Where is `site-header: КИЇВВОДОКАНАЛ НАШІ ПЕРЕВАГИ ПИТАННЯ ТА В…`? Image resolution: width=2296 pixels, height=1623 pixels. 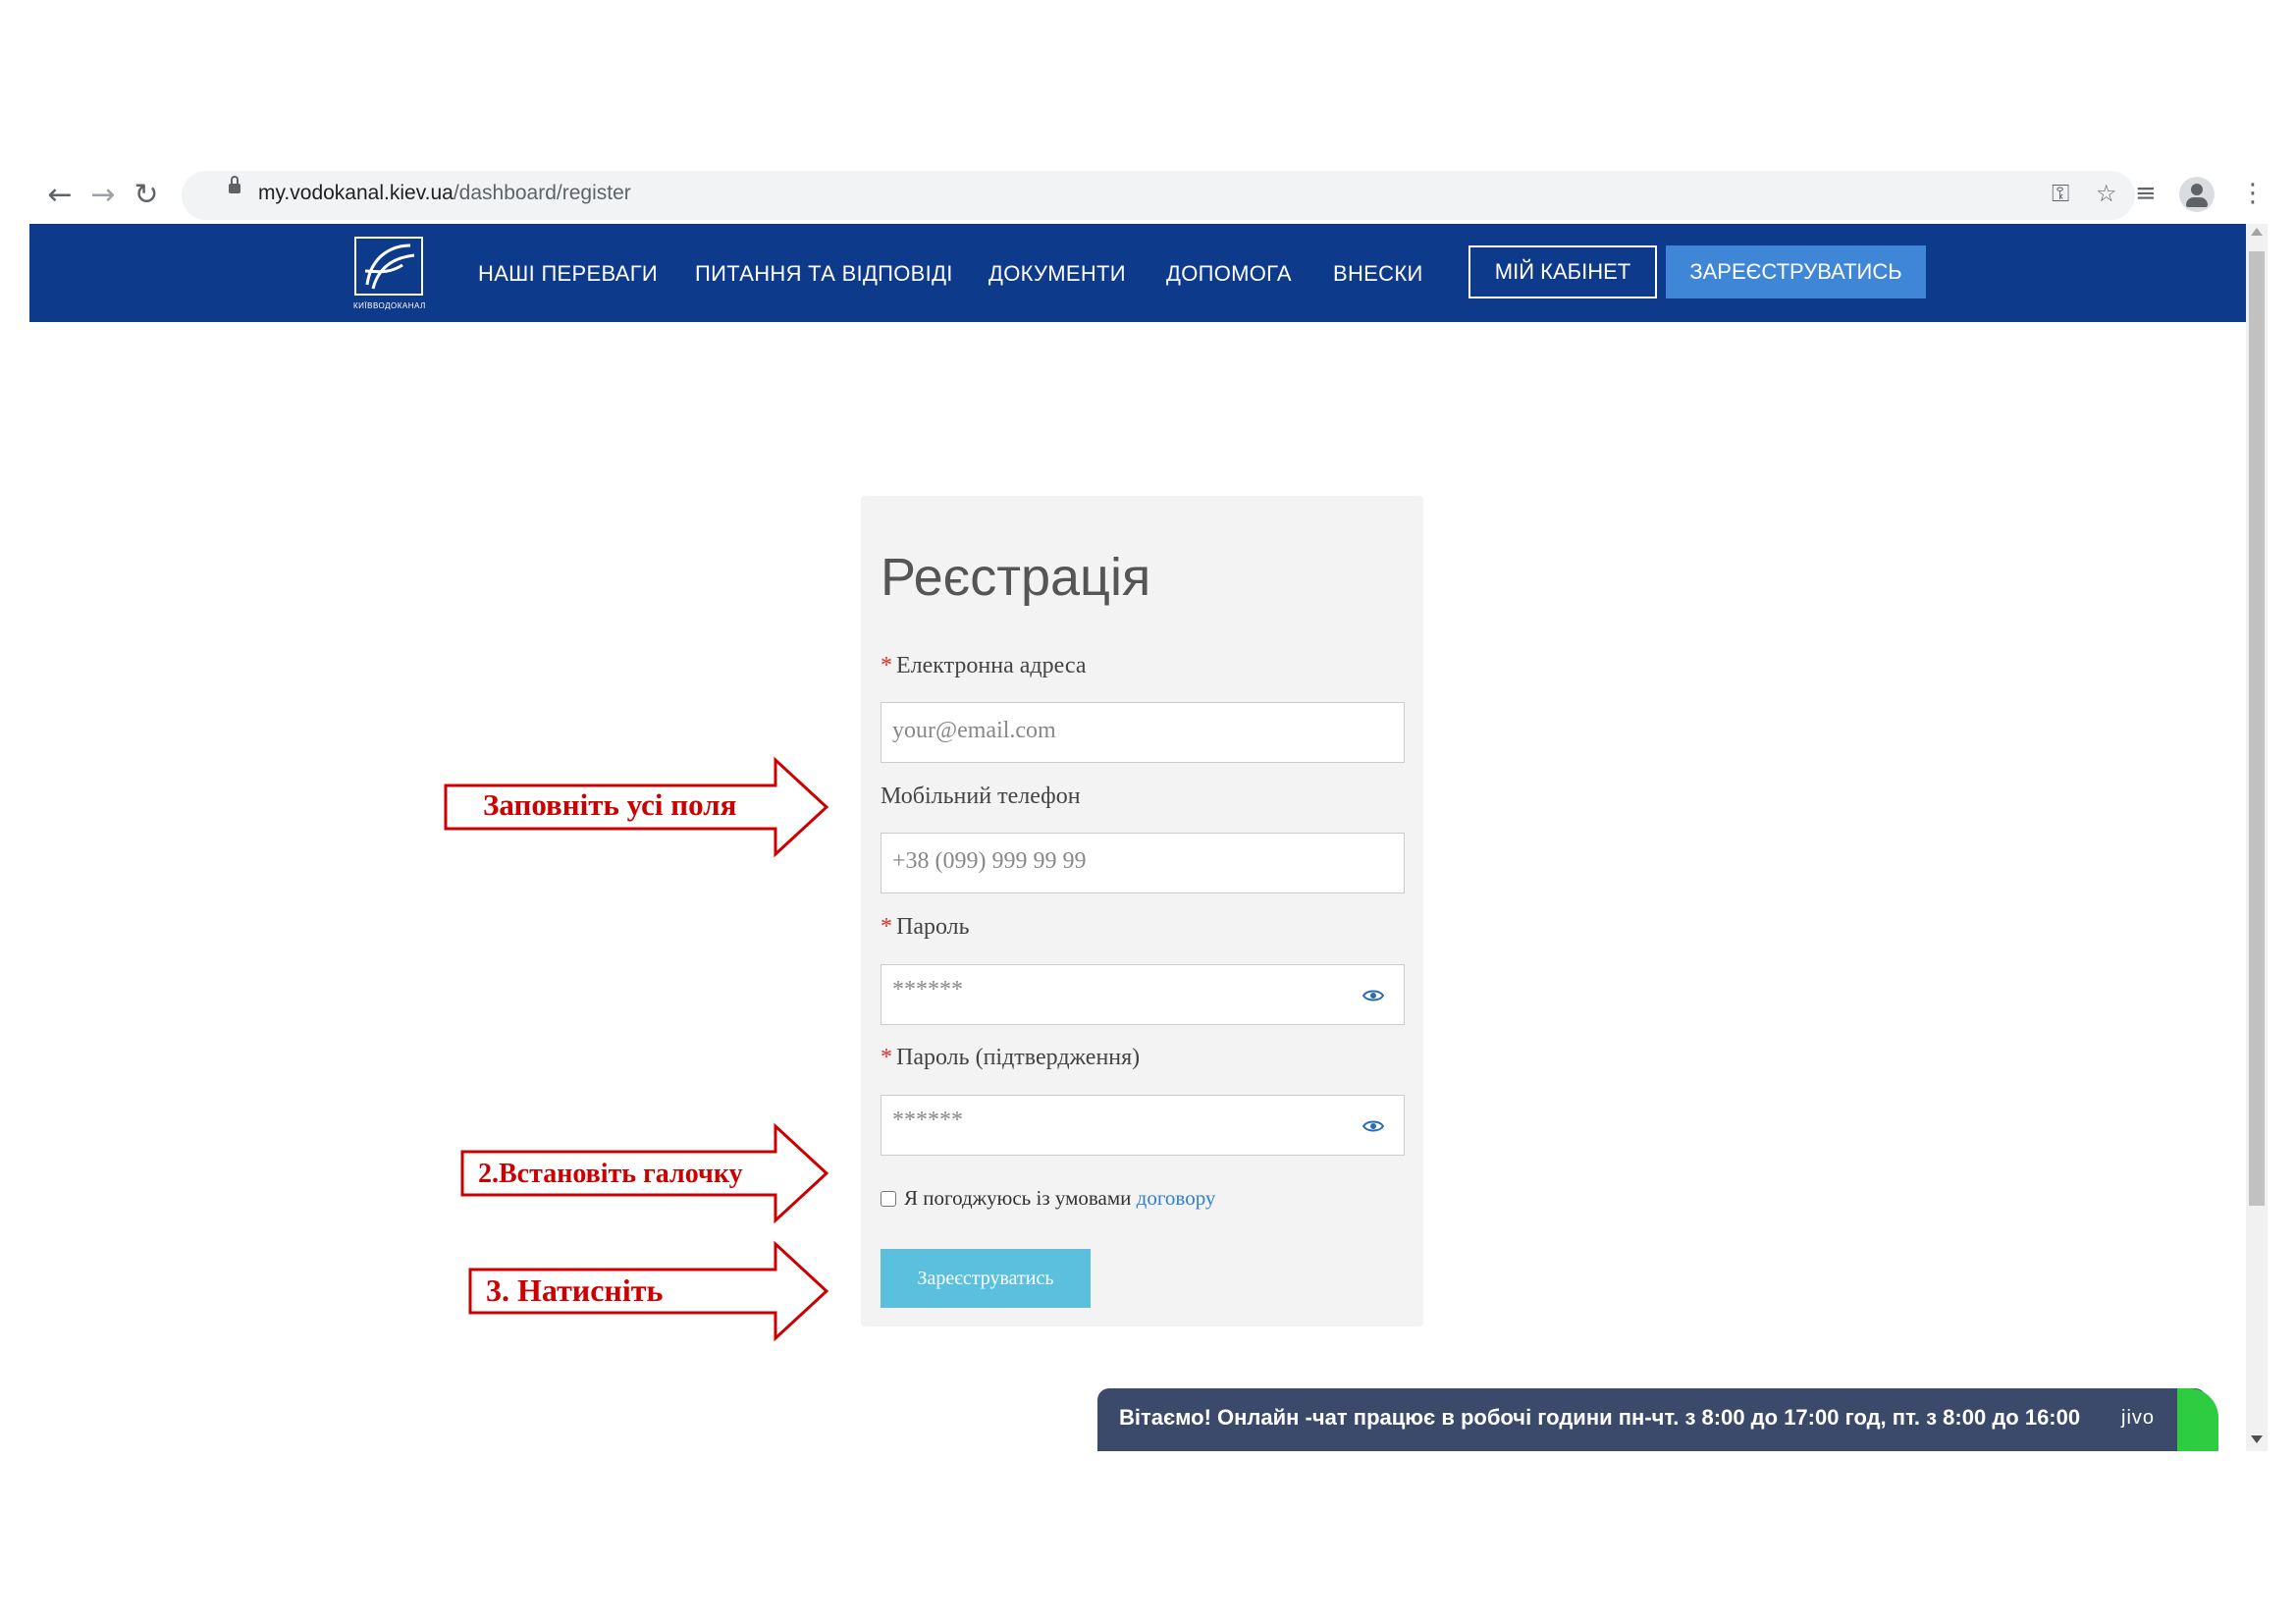 site-header: КИЇВВОДОКАНАЛ НАШІ ПЕРЕВАГИ ПИТАННЯ ТА В… is located at coordinates (1137, 273).